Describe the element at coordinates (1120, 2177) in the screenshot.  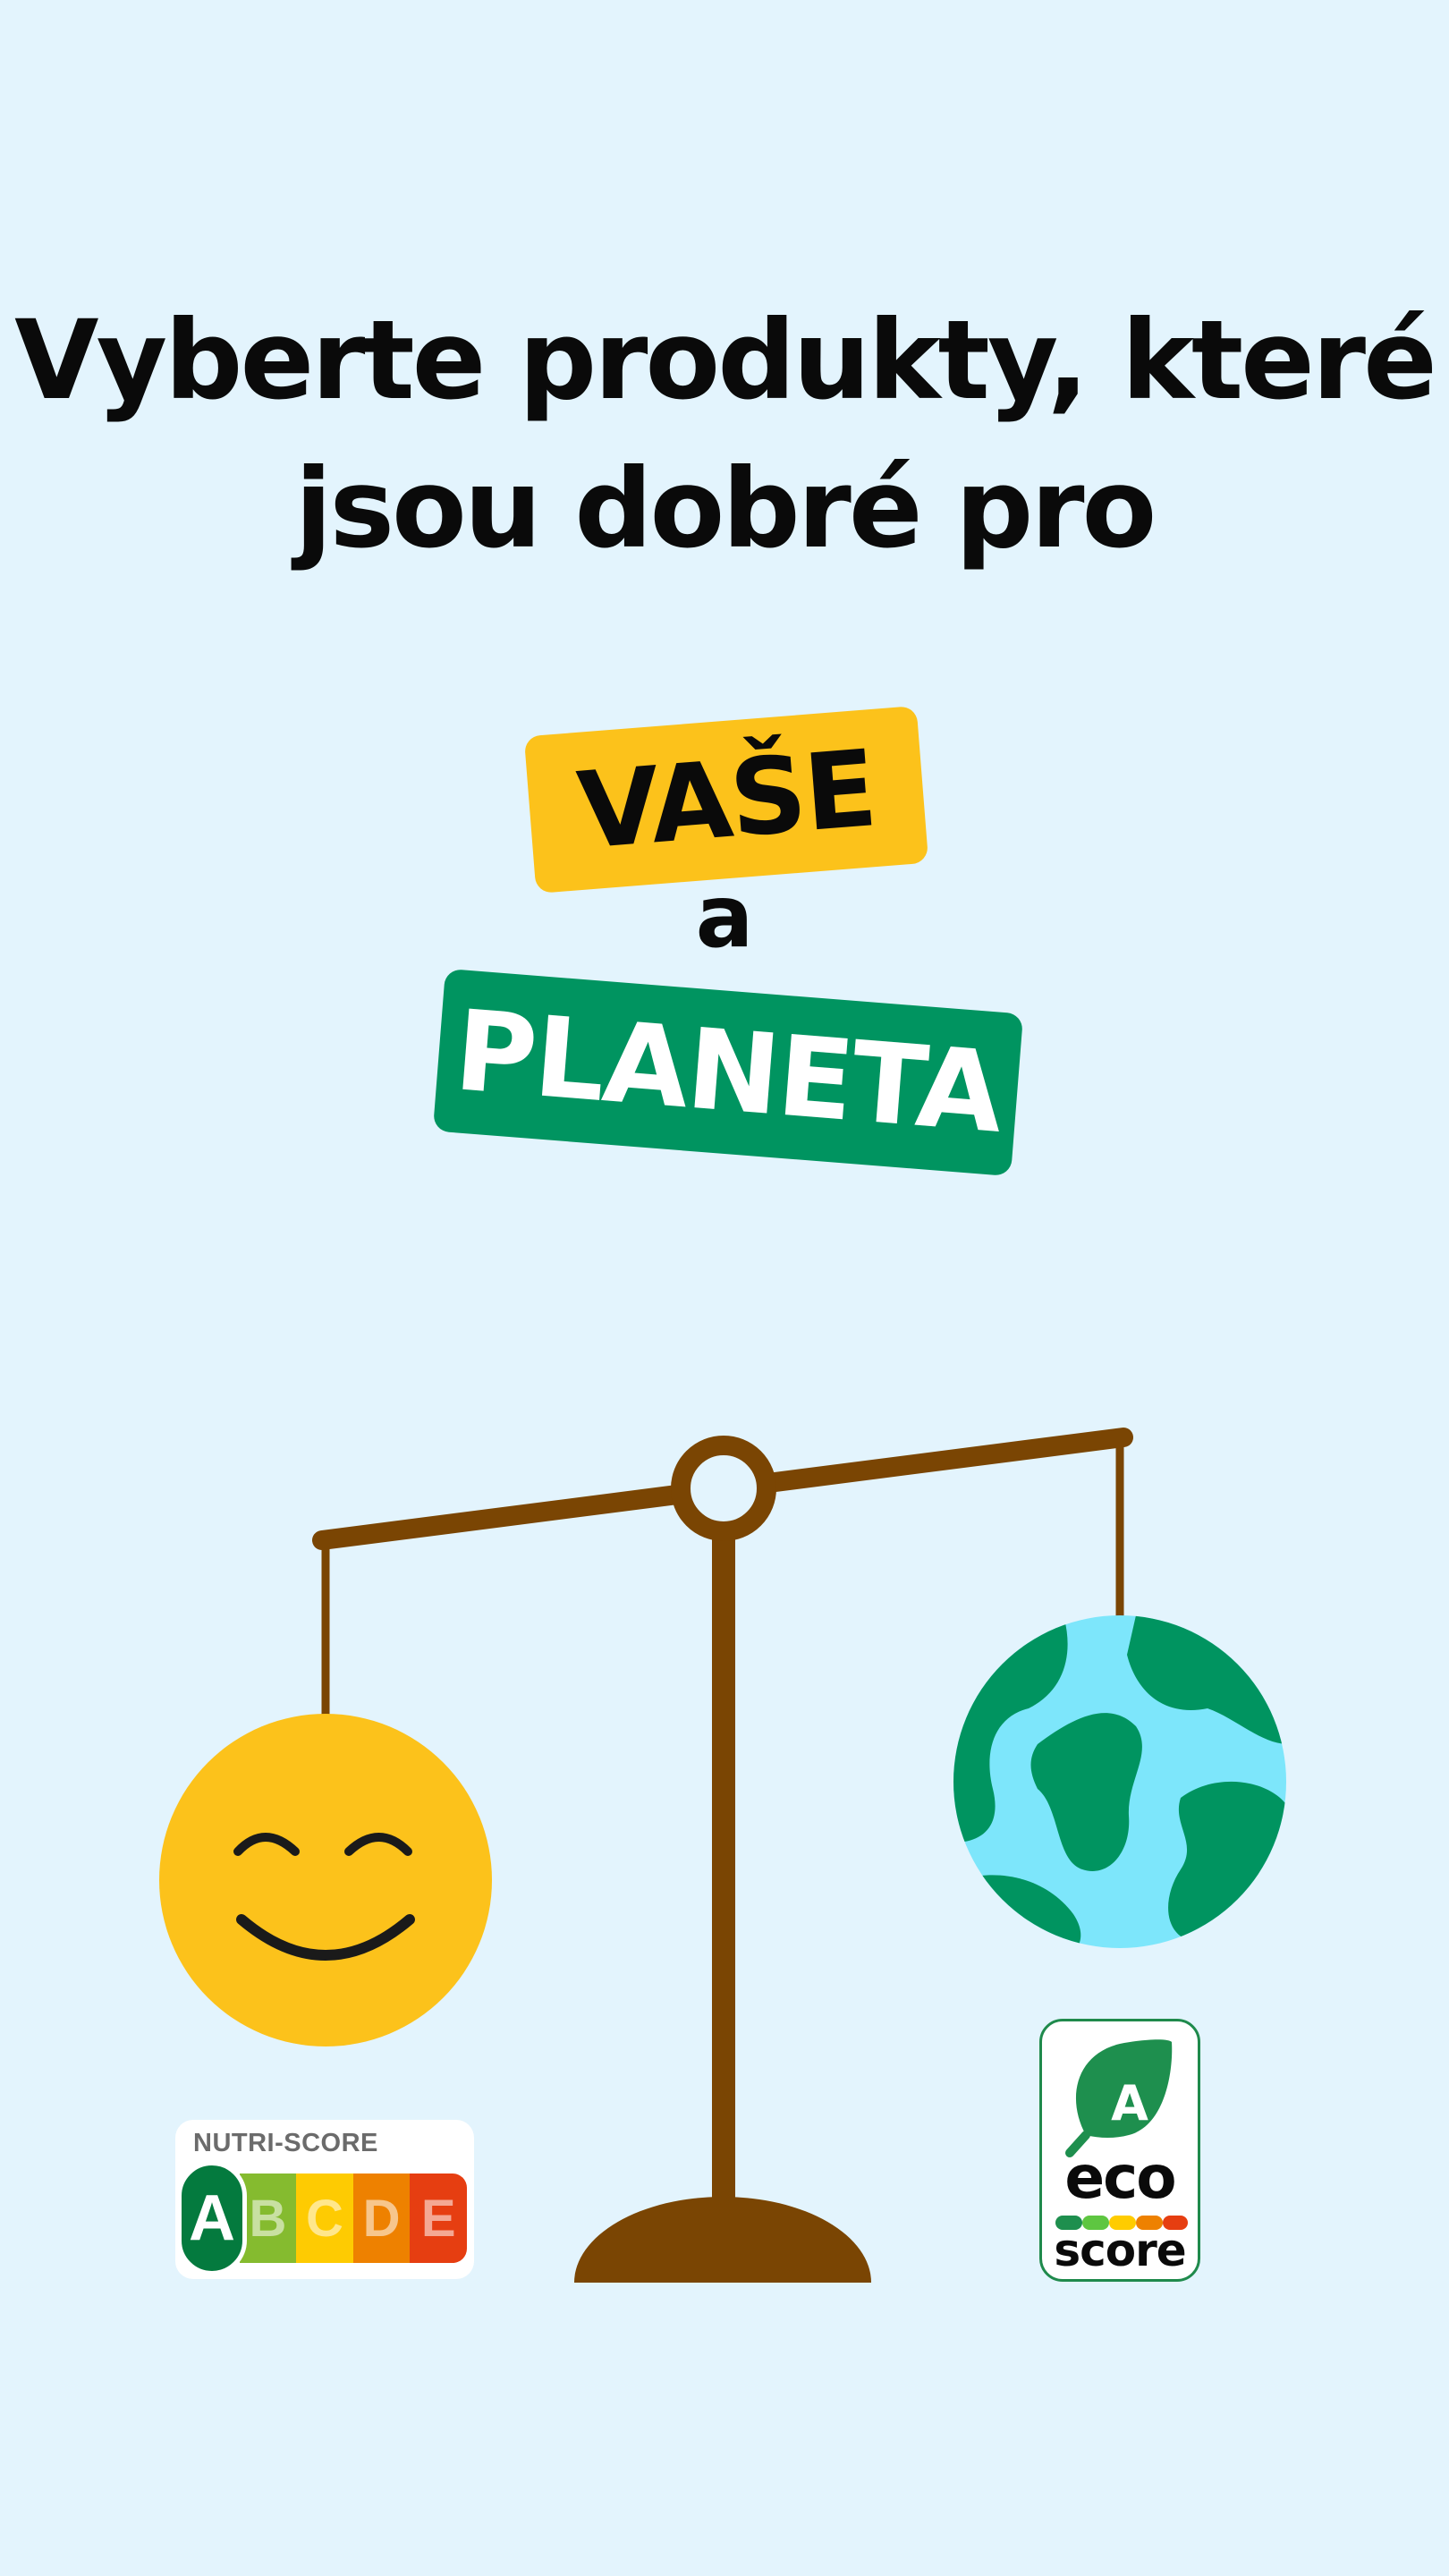
I see `eco-score-word: eco` at that location.